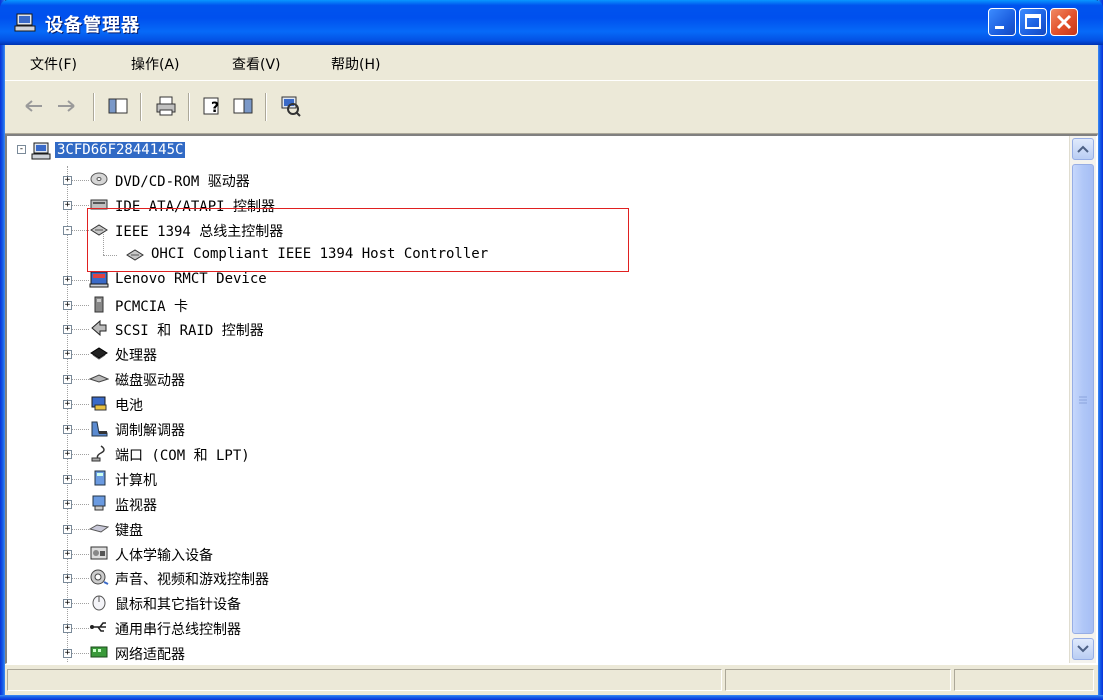 The height and width of the screenshot is (700, 1103). Describe the element at coordinates (67, 414) in the screenshot. I see `tree-connector` at that location.